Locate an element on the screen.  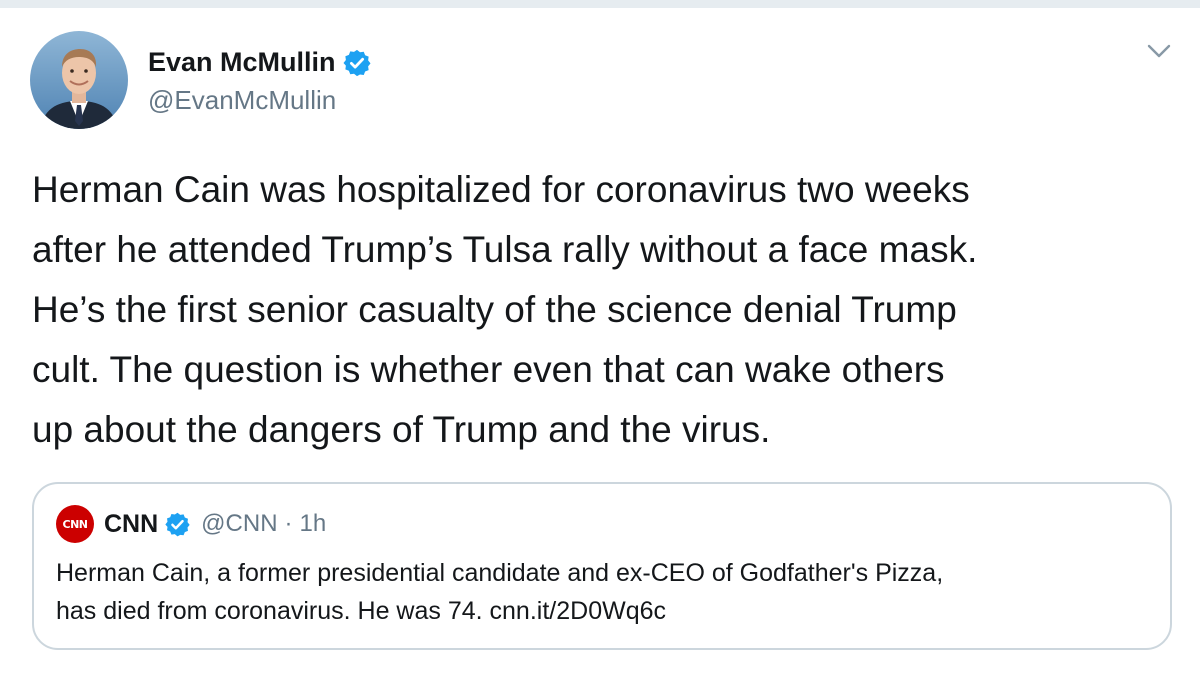
avatar-photo-icon is located at coordinates (79, 80).